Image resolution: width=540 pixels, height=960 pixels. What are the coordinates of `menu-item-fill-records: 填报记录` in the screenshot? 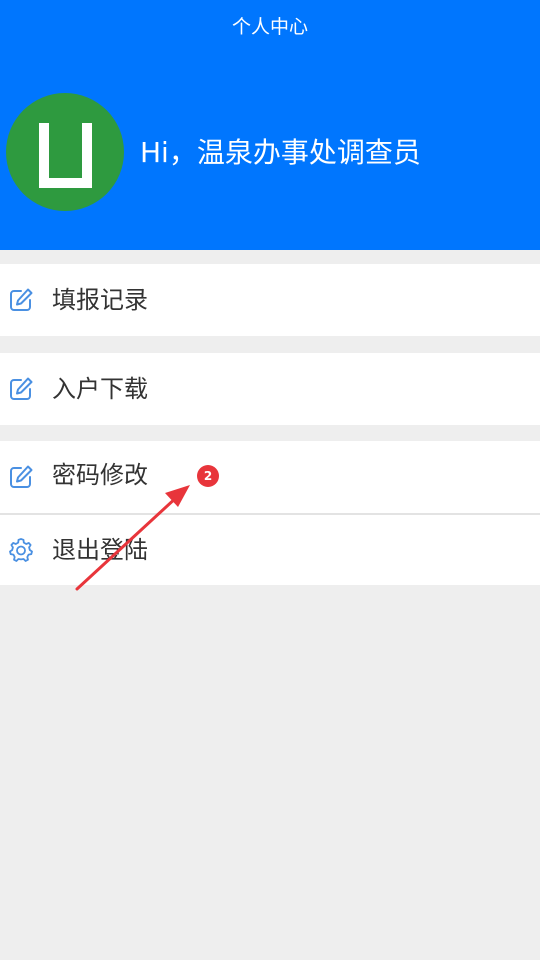 It's located at (270, 300).